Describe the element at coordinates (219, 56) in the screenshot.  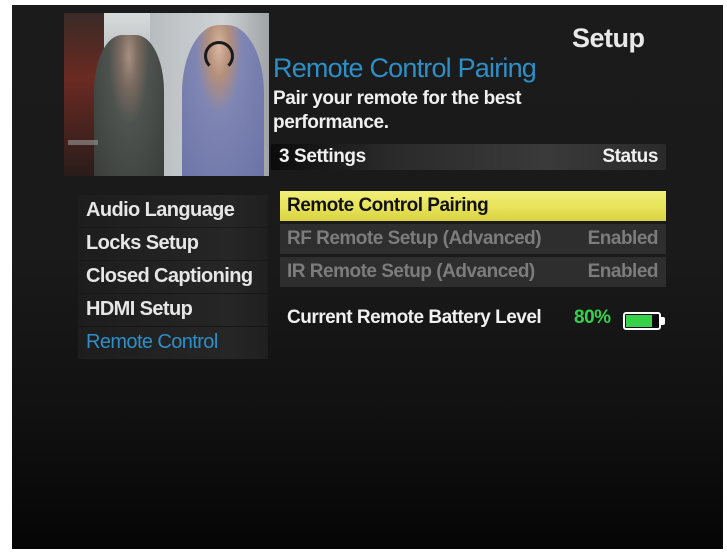
I see `headset-shape` at that location.